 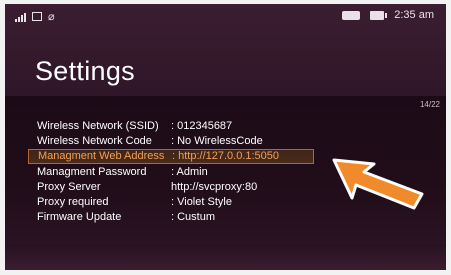 What do you see at coordinates (92, 171) in the screenshot?
I see `setting-label: Managment Password` at bounding box center [92, 171].